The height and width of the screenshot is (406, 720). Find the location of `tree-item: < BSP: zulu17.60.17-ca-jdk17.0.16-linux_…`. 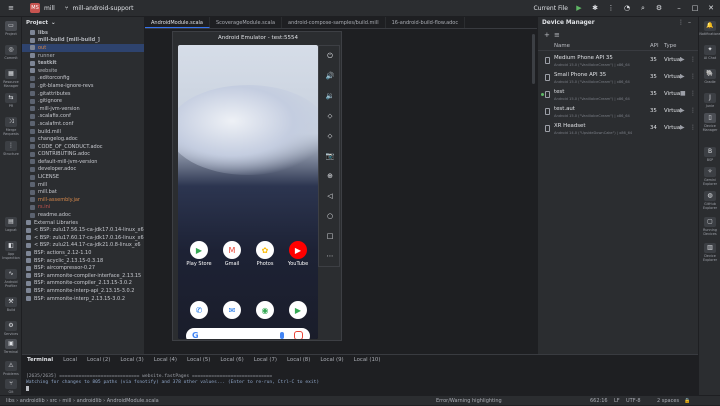

tree-item: < BSP: zulu17.60.17-ca-jdk17.0.16-linux_… is located at coordinates (83, 238).